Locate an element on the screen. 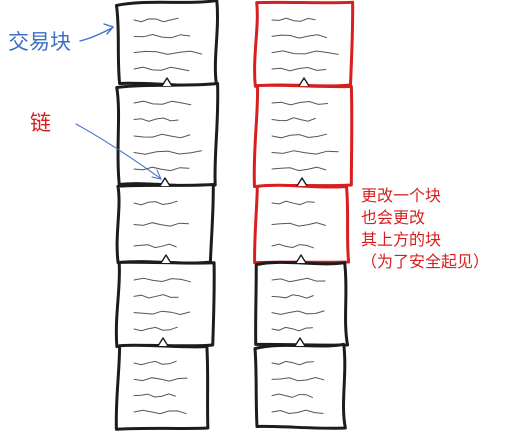 This screenshot has height=433, width=515. tamper-annotation: 更改一个块 也会更改 其上方的块 （为了安全起见） is located at coordinates (425, 229).